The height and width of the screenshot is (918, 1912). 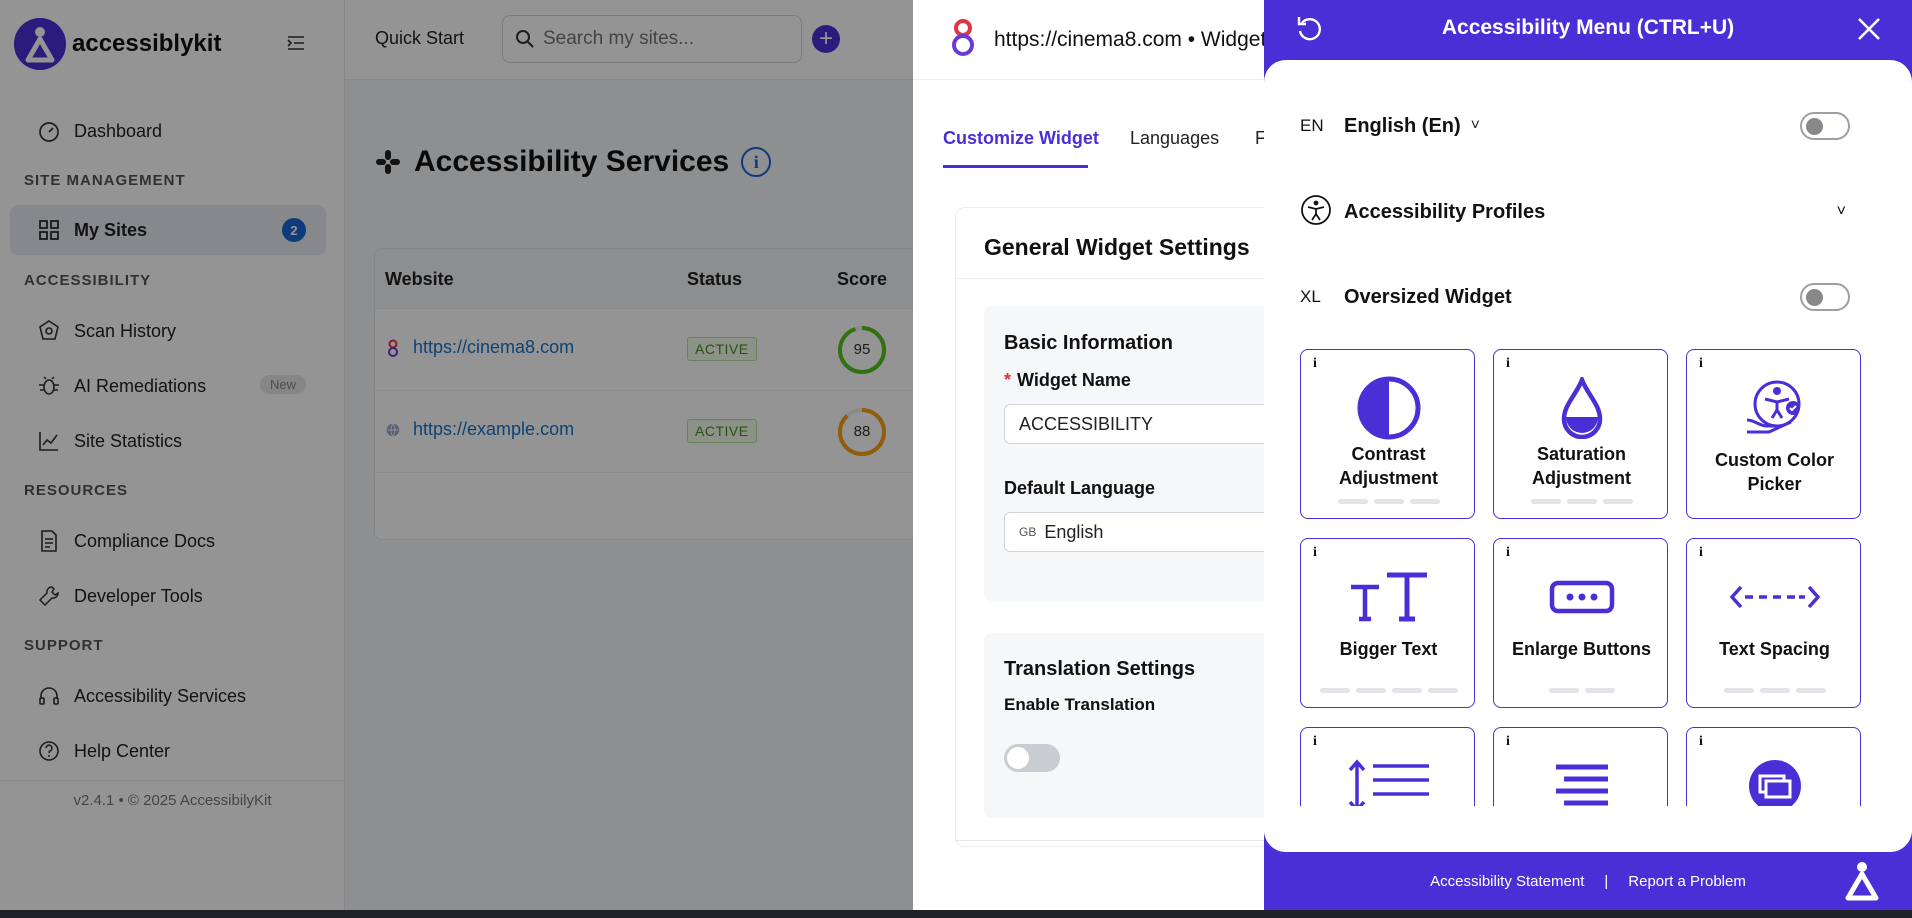 I want to click on drawer-tabs: Customize Widget Languages F, so click(x=1093, y=125).